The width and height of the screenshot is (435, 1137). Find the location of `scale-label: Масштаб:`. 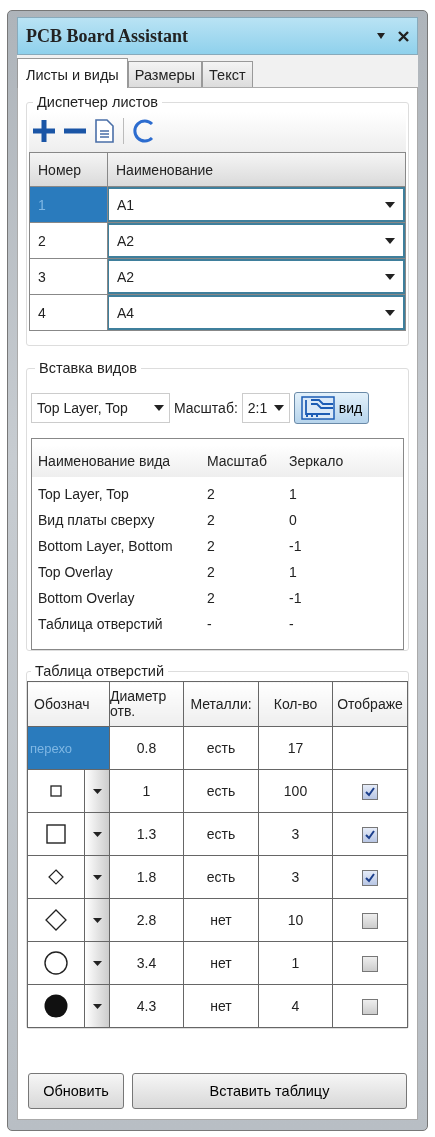

scale-label: Масштаб: is located at coordinates (206, 408).